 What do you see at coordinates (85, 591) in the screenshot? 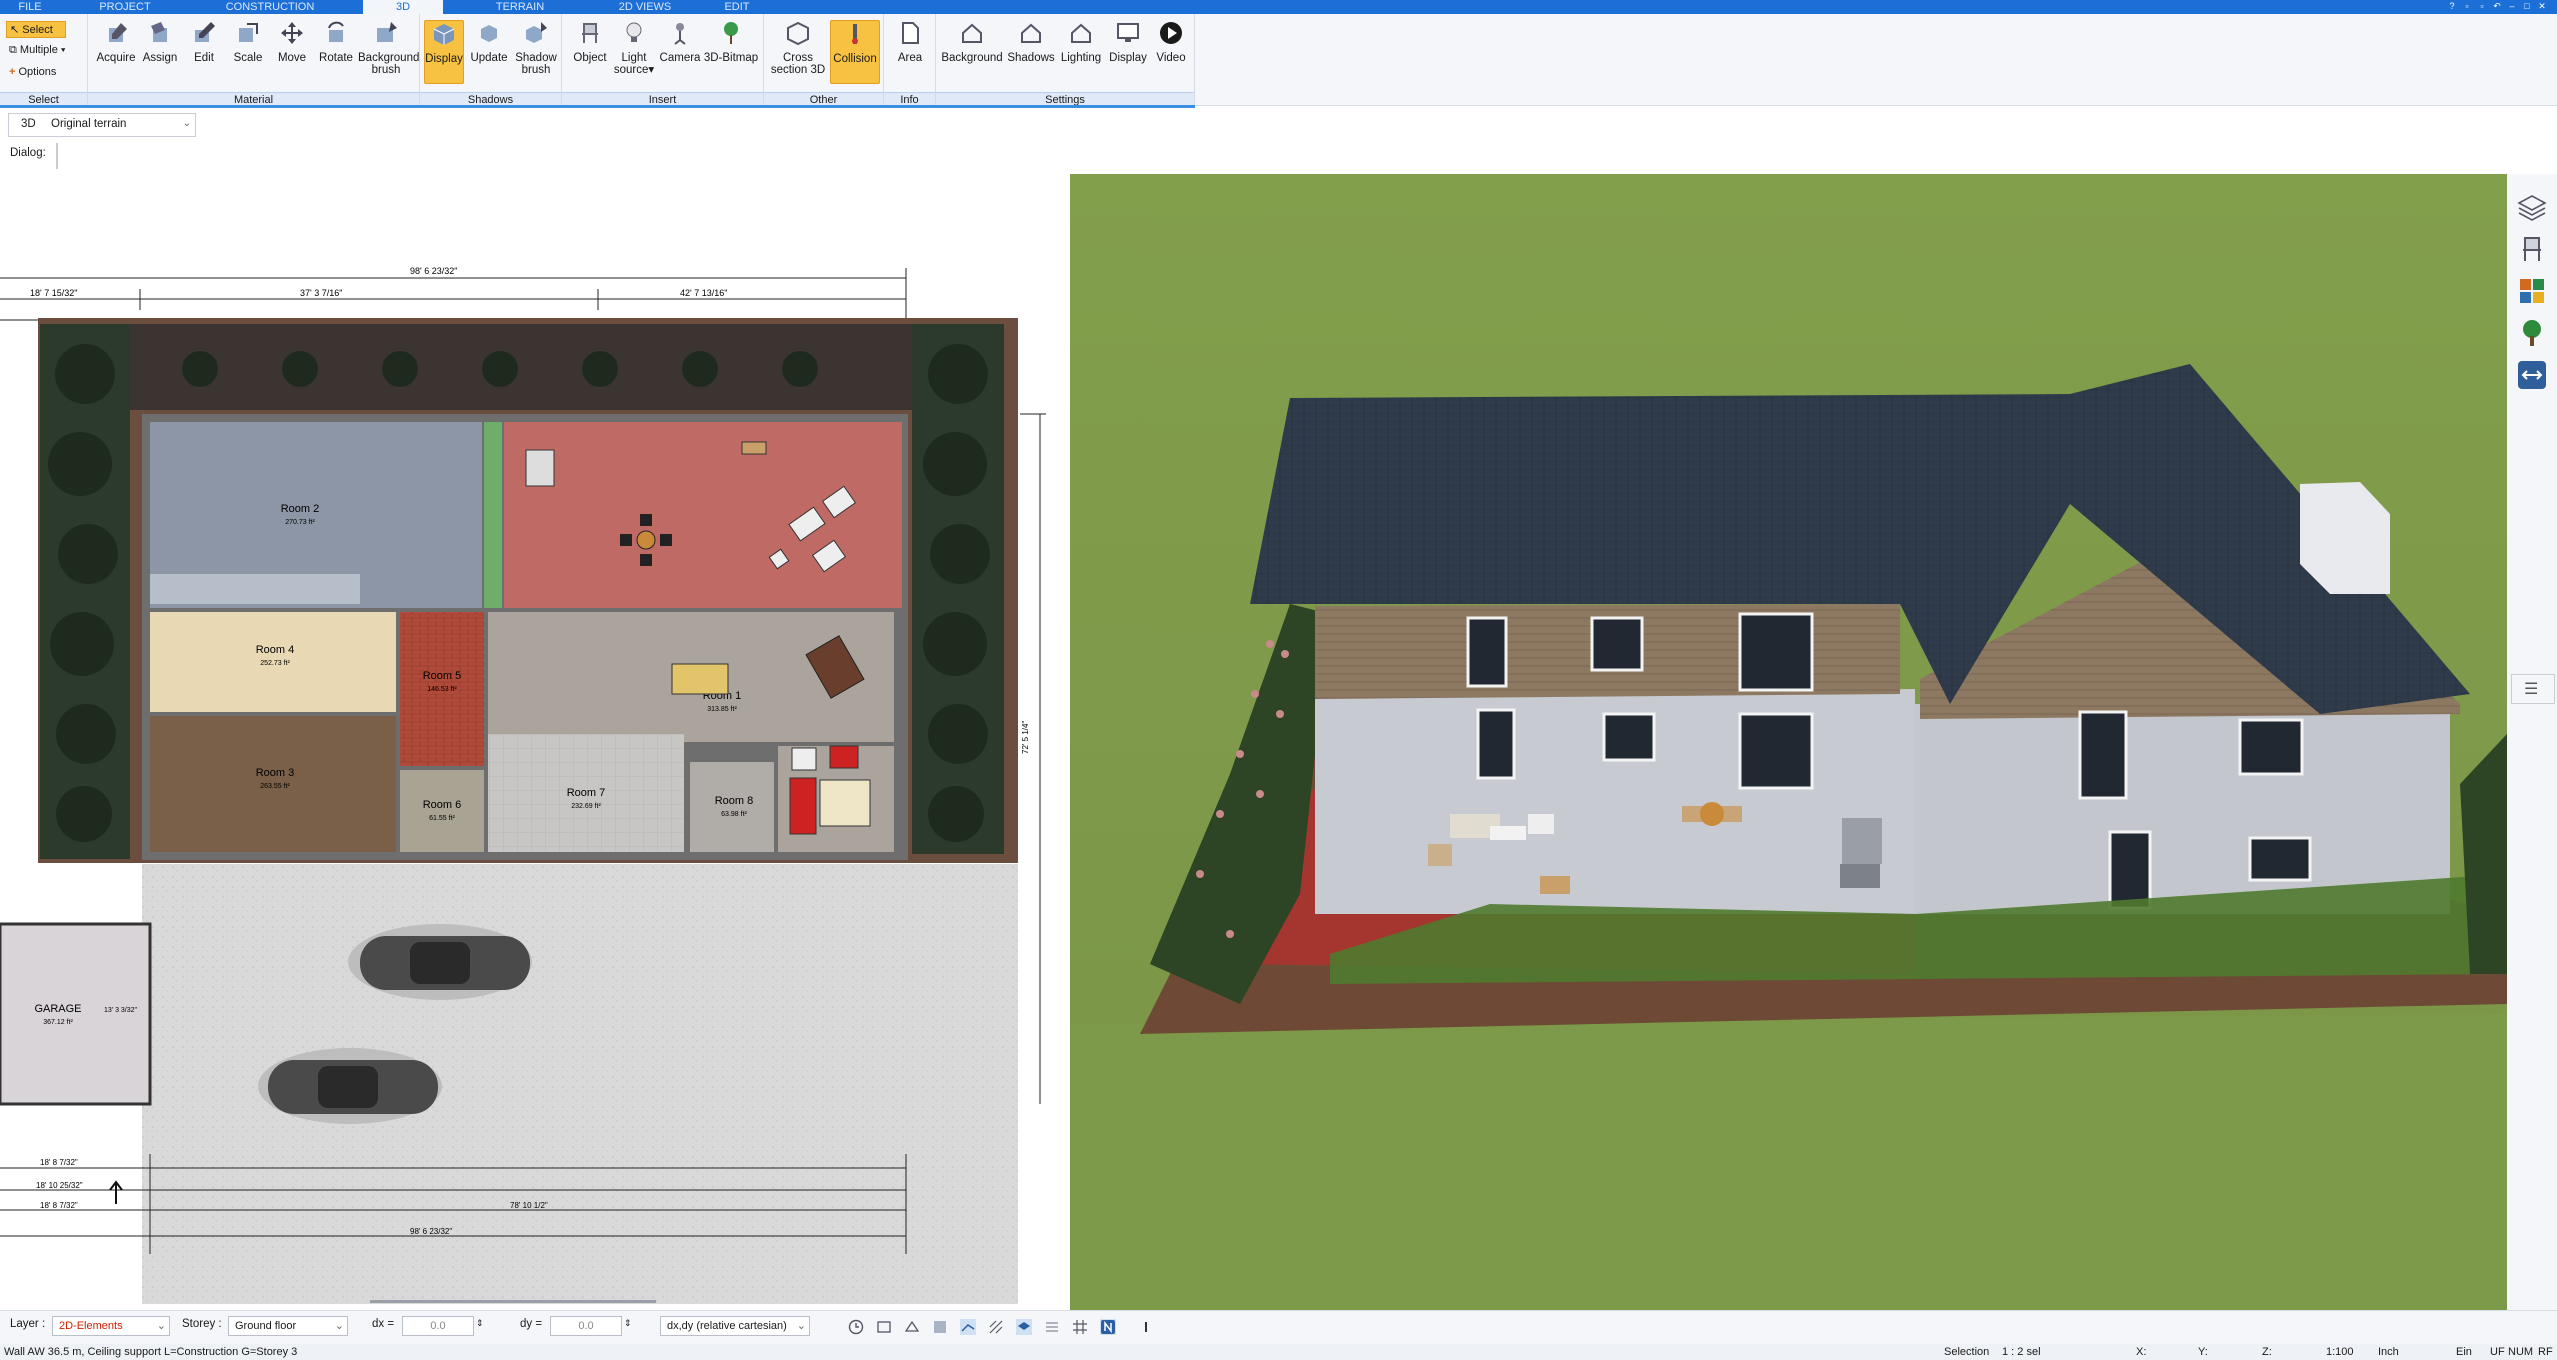
I see `hedge-left` at bounding box center [85, 591].